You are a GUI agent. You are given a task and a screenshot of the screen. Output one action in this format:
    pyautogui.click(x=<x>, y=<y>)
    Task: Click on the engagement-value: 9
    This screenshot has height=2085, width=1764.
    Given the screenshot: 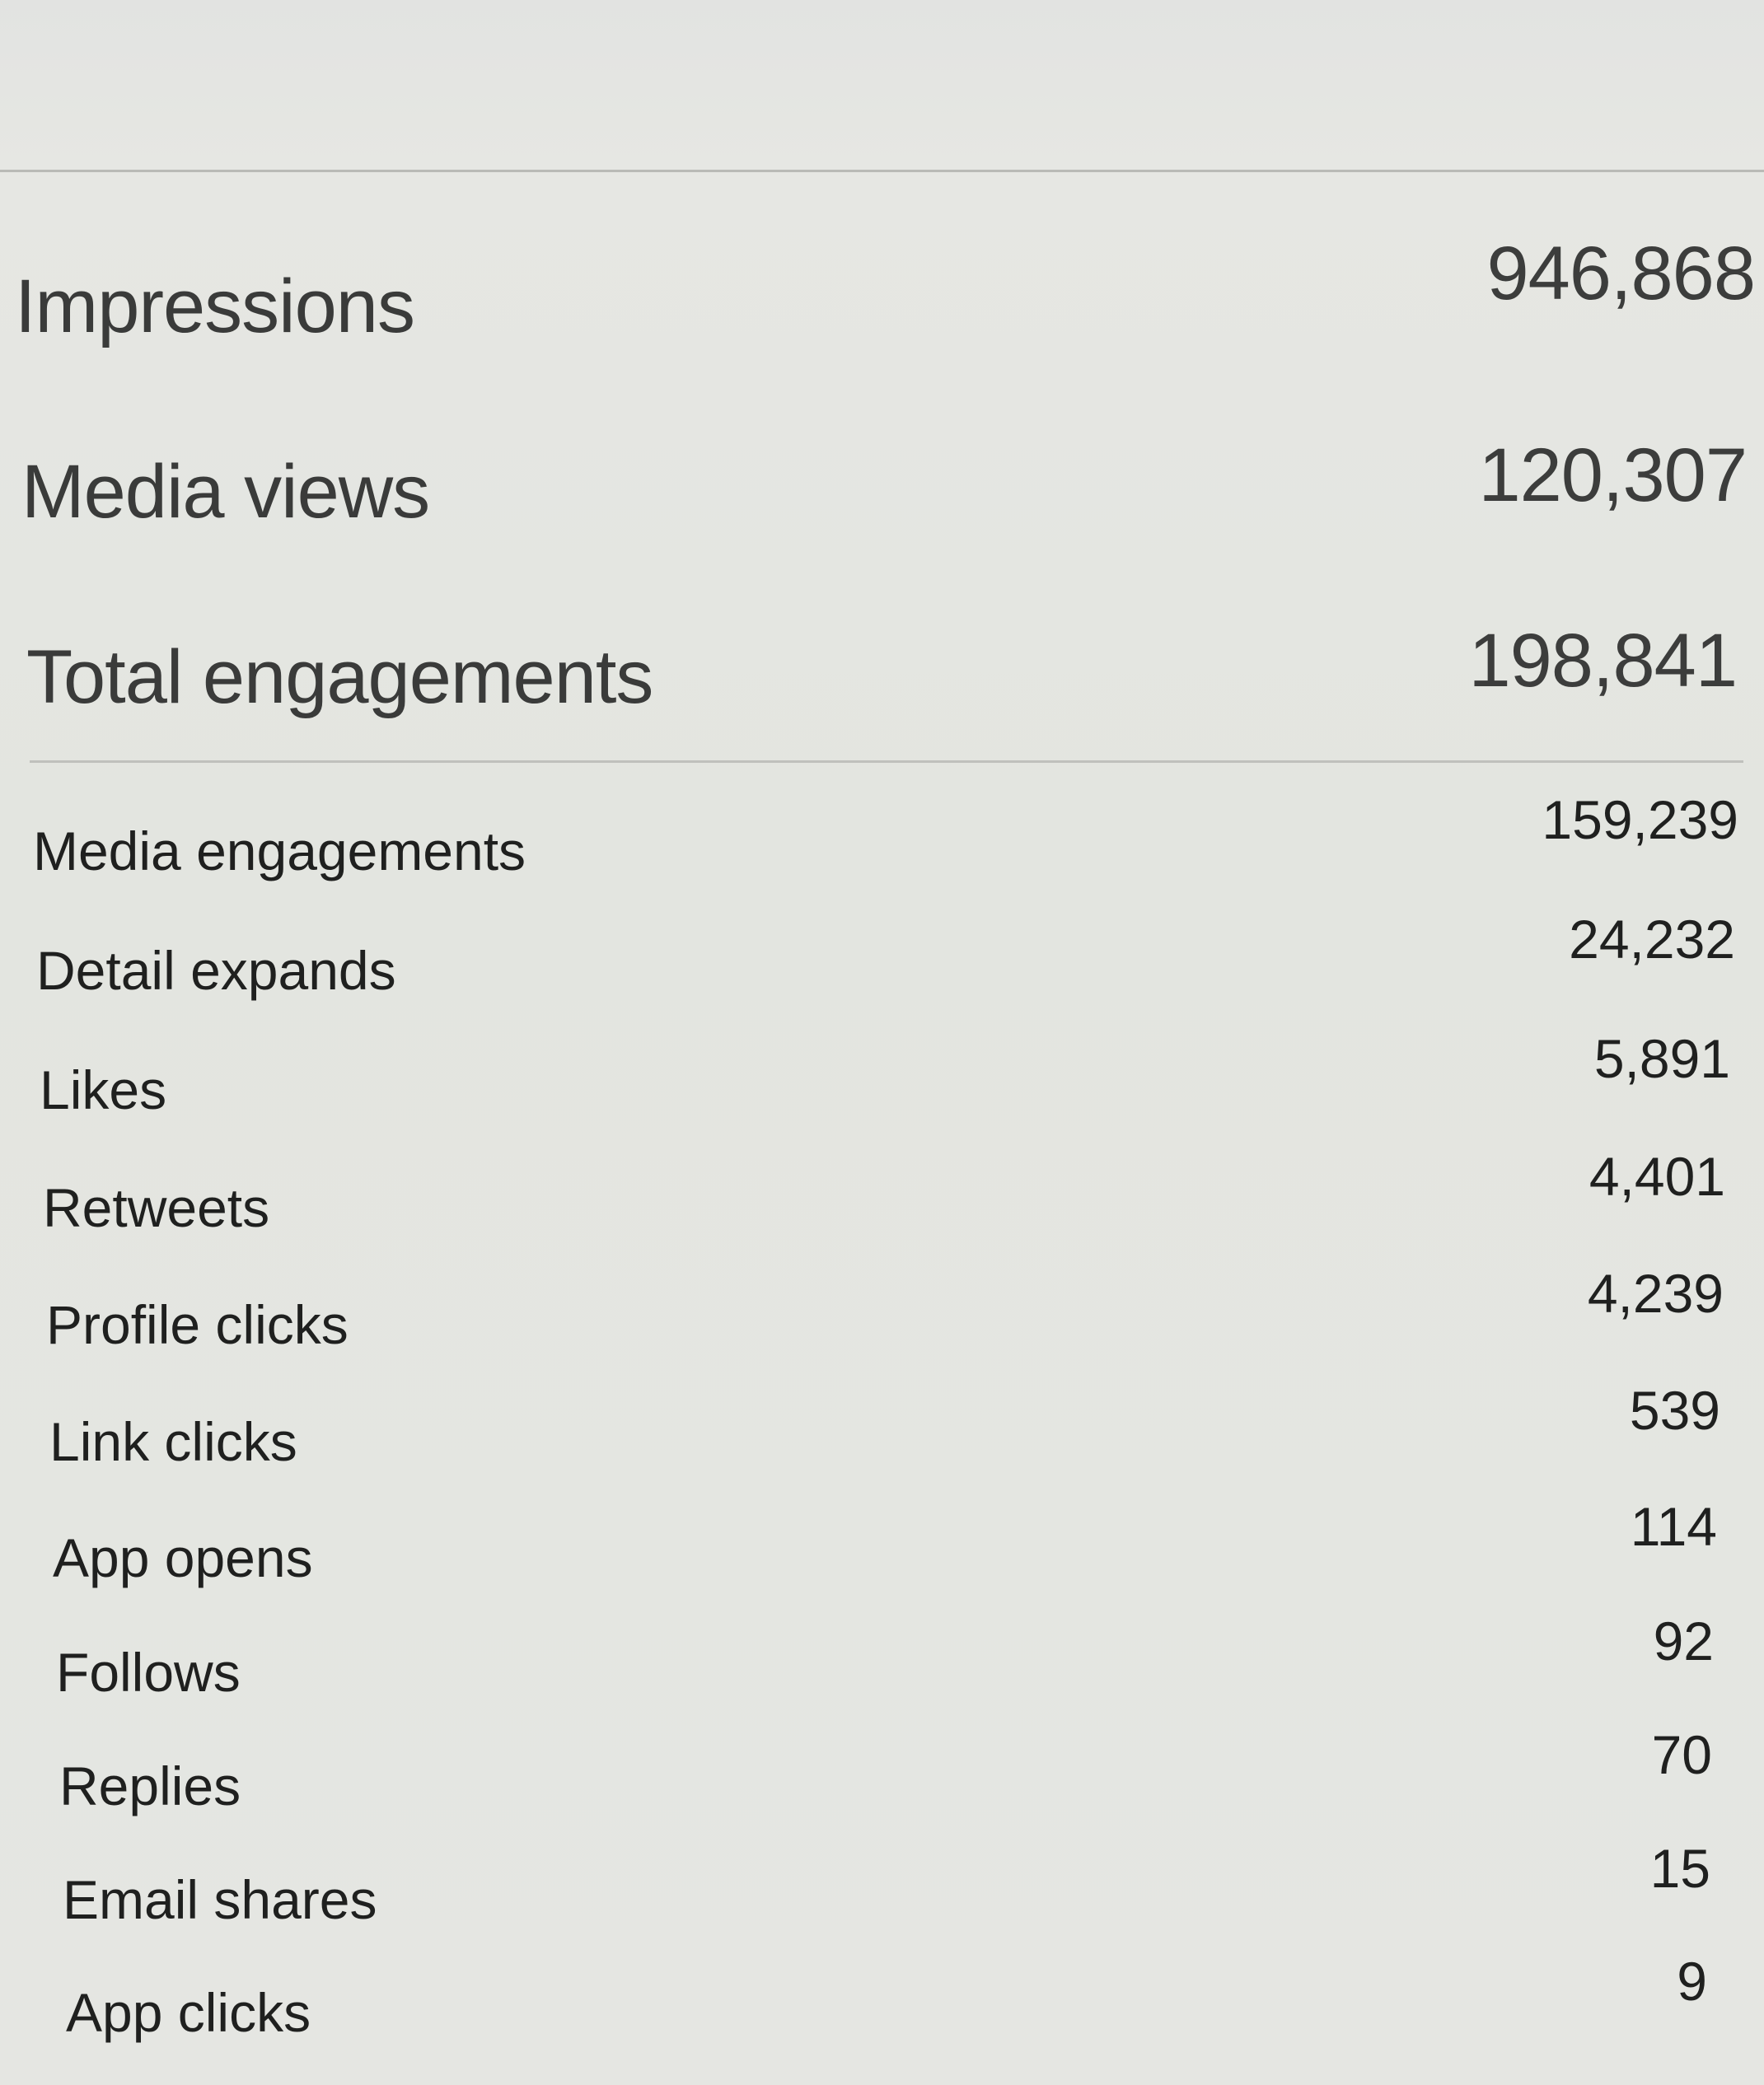 What is the action you would take?
    pyautogui.click(x=1692, y=1981)
    